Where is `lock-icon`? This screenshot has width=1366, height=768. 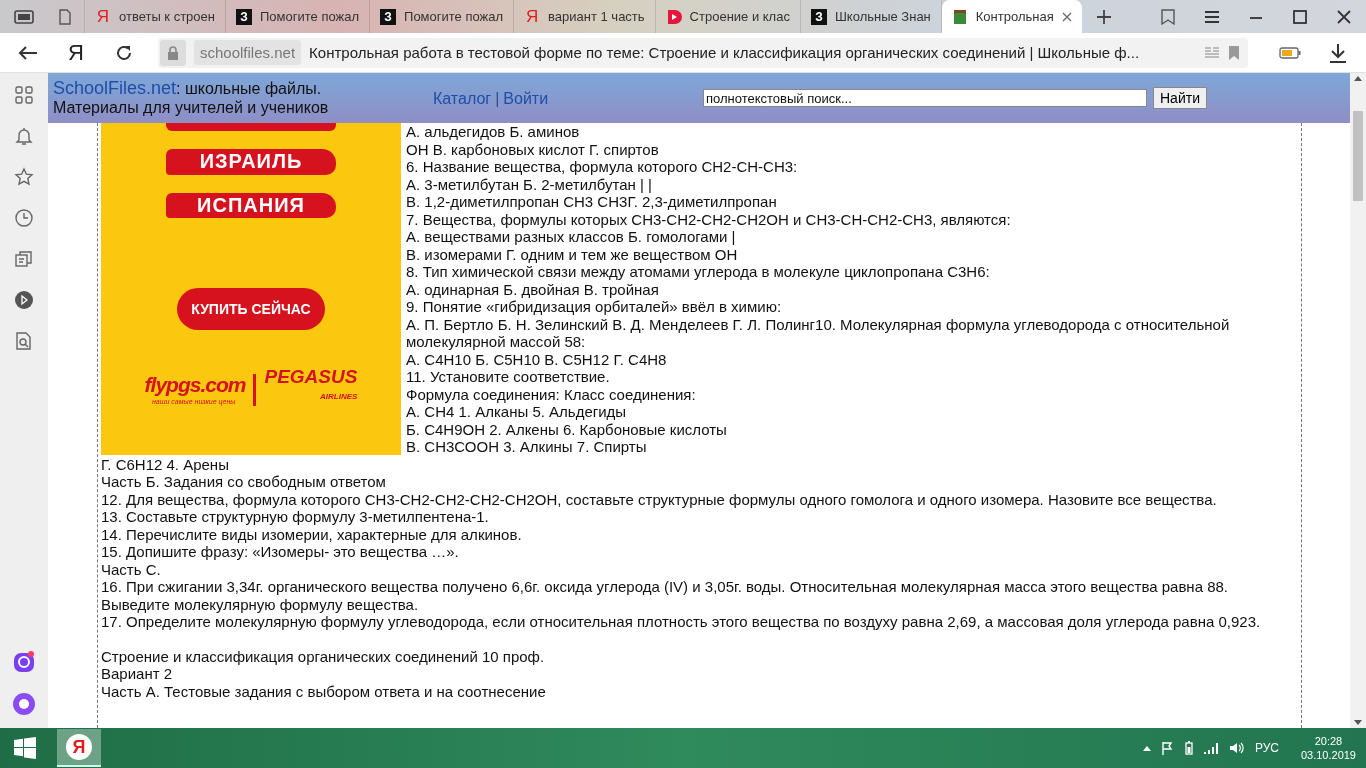
lock-icon is located at coordinates (173, 52).